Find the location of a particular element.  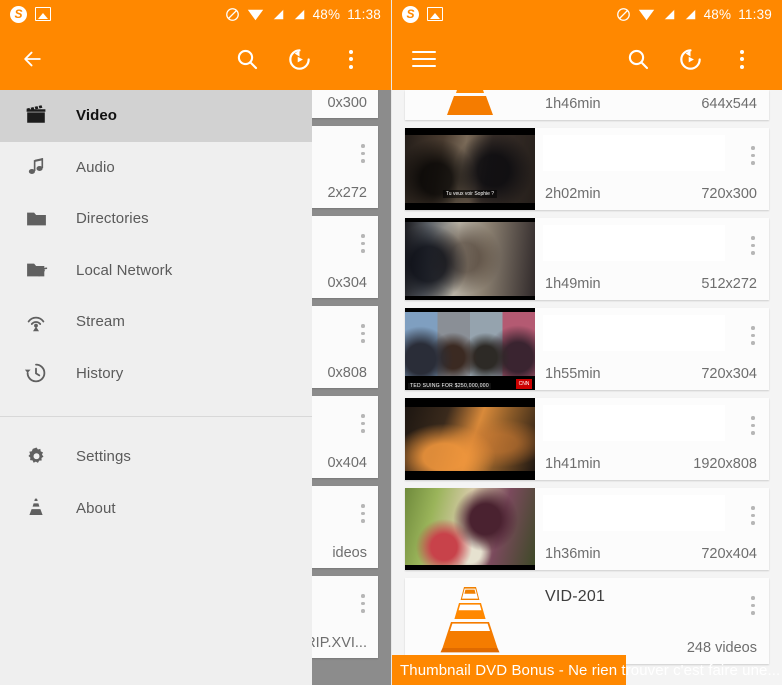

sidebar-item-about: About is located at coordinates (156, 509).